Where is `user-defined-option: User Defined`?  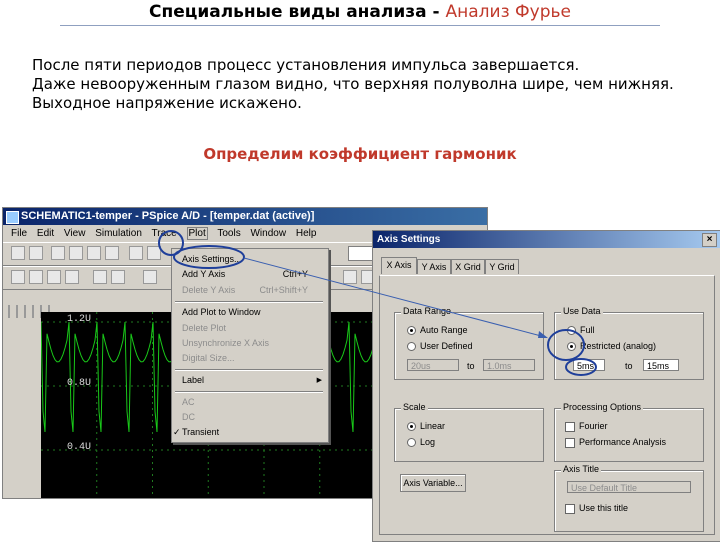
user-defined-option: User Defined is located at coordinates (440, 346).